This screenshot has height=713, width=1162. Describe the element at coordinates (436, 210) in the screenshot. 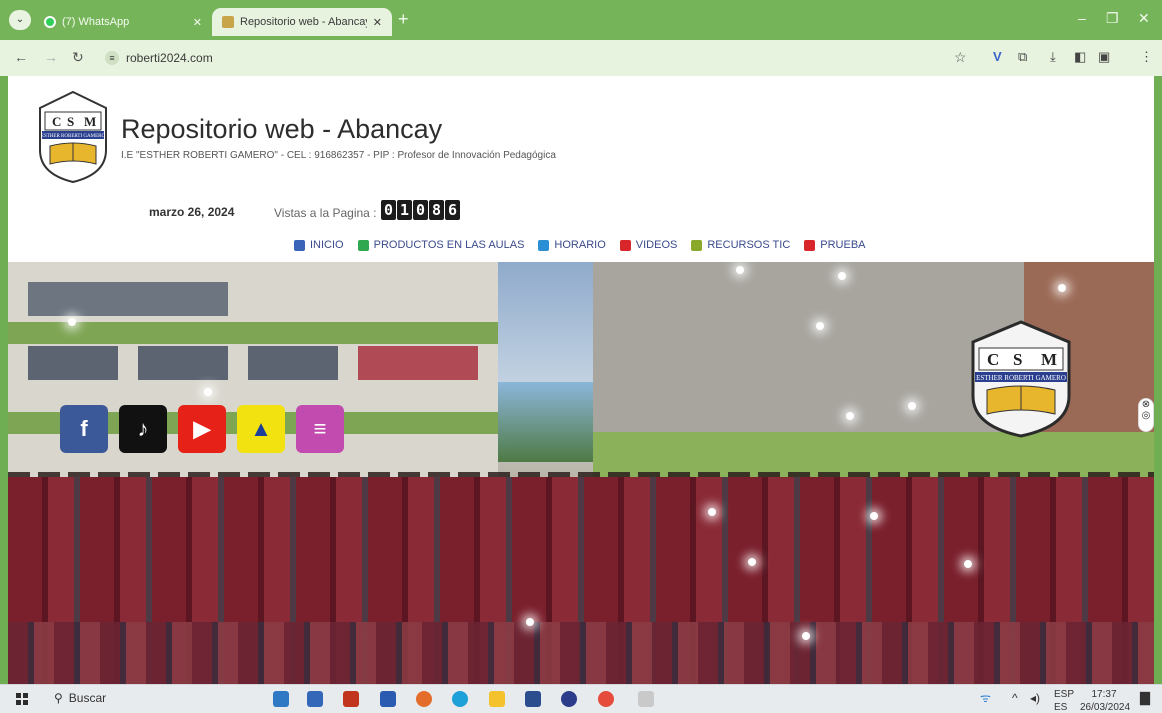

I see `counter-digit: 8` at that location.